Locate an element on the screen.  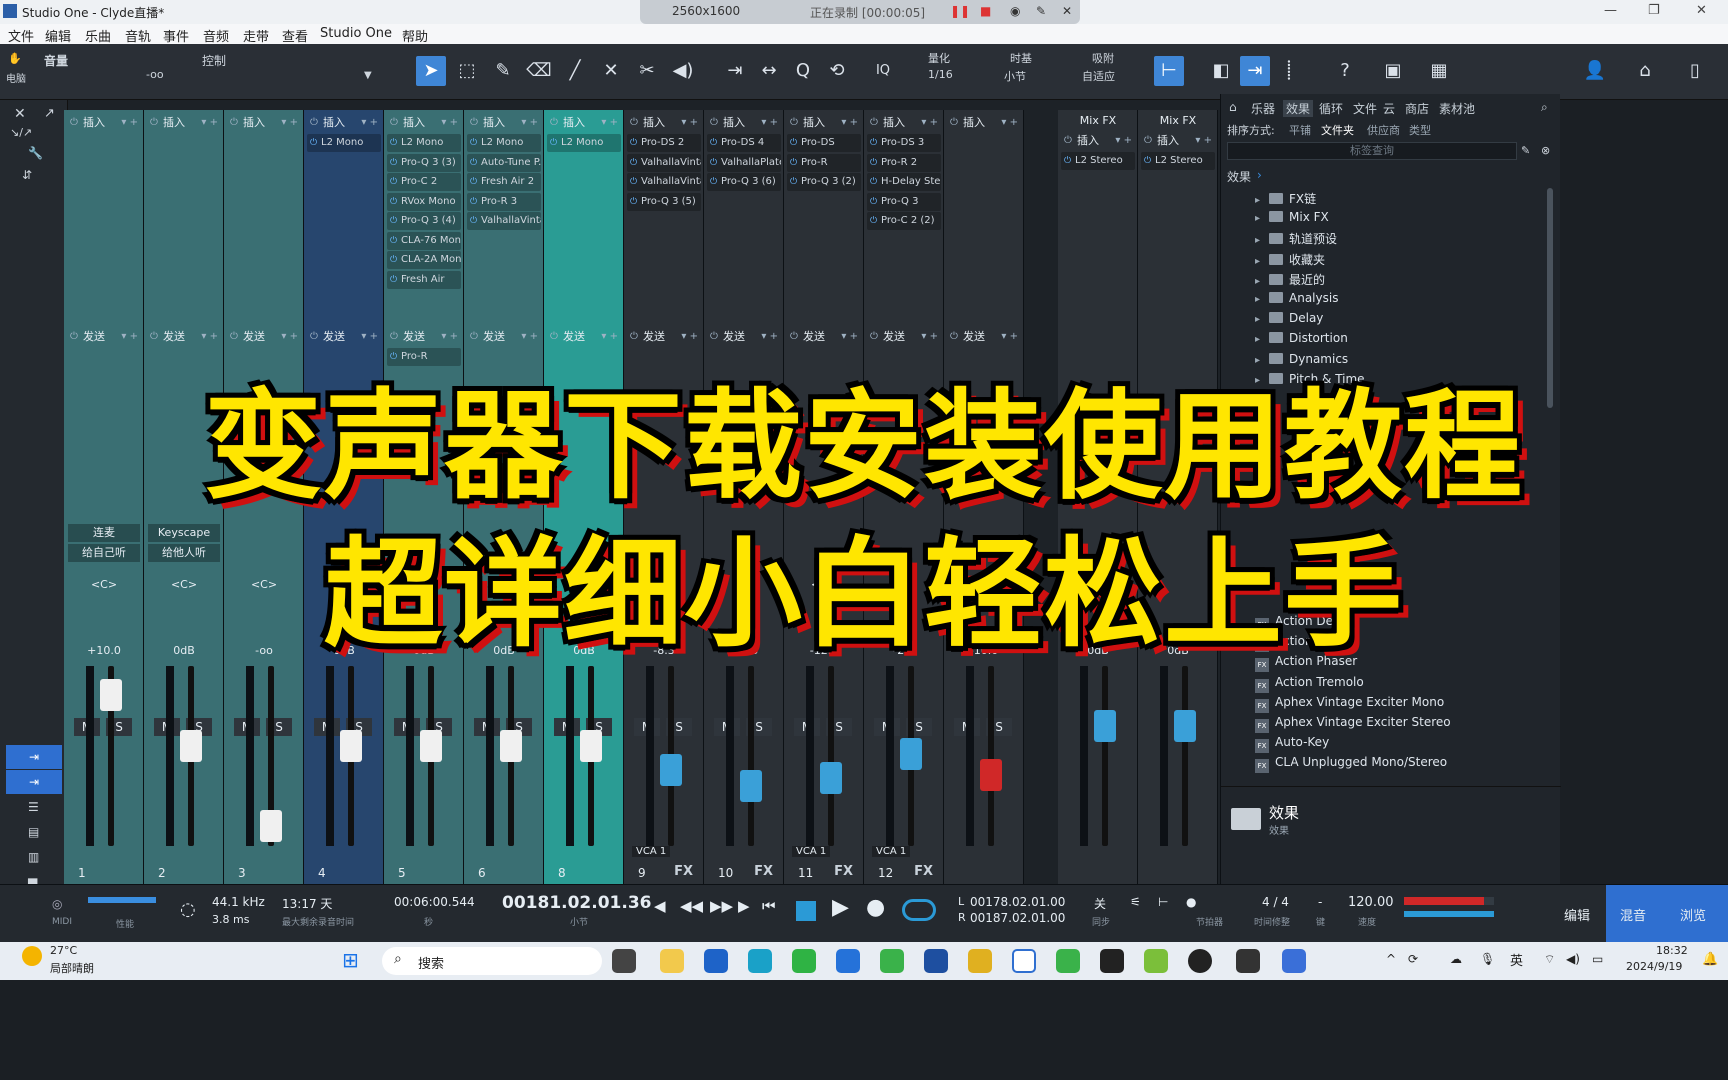
stop-button is located at coordinates (806, 911).